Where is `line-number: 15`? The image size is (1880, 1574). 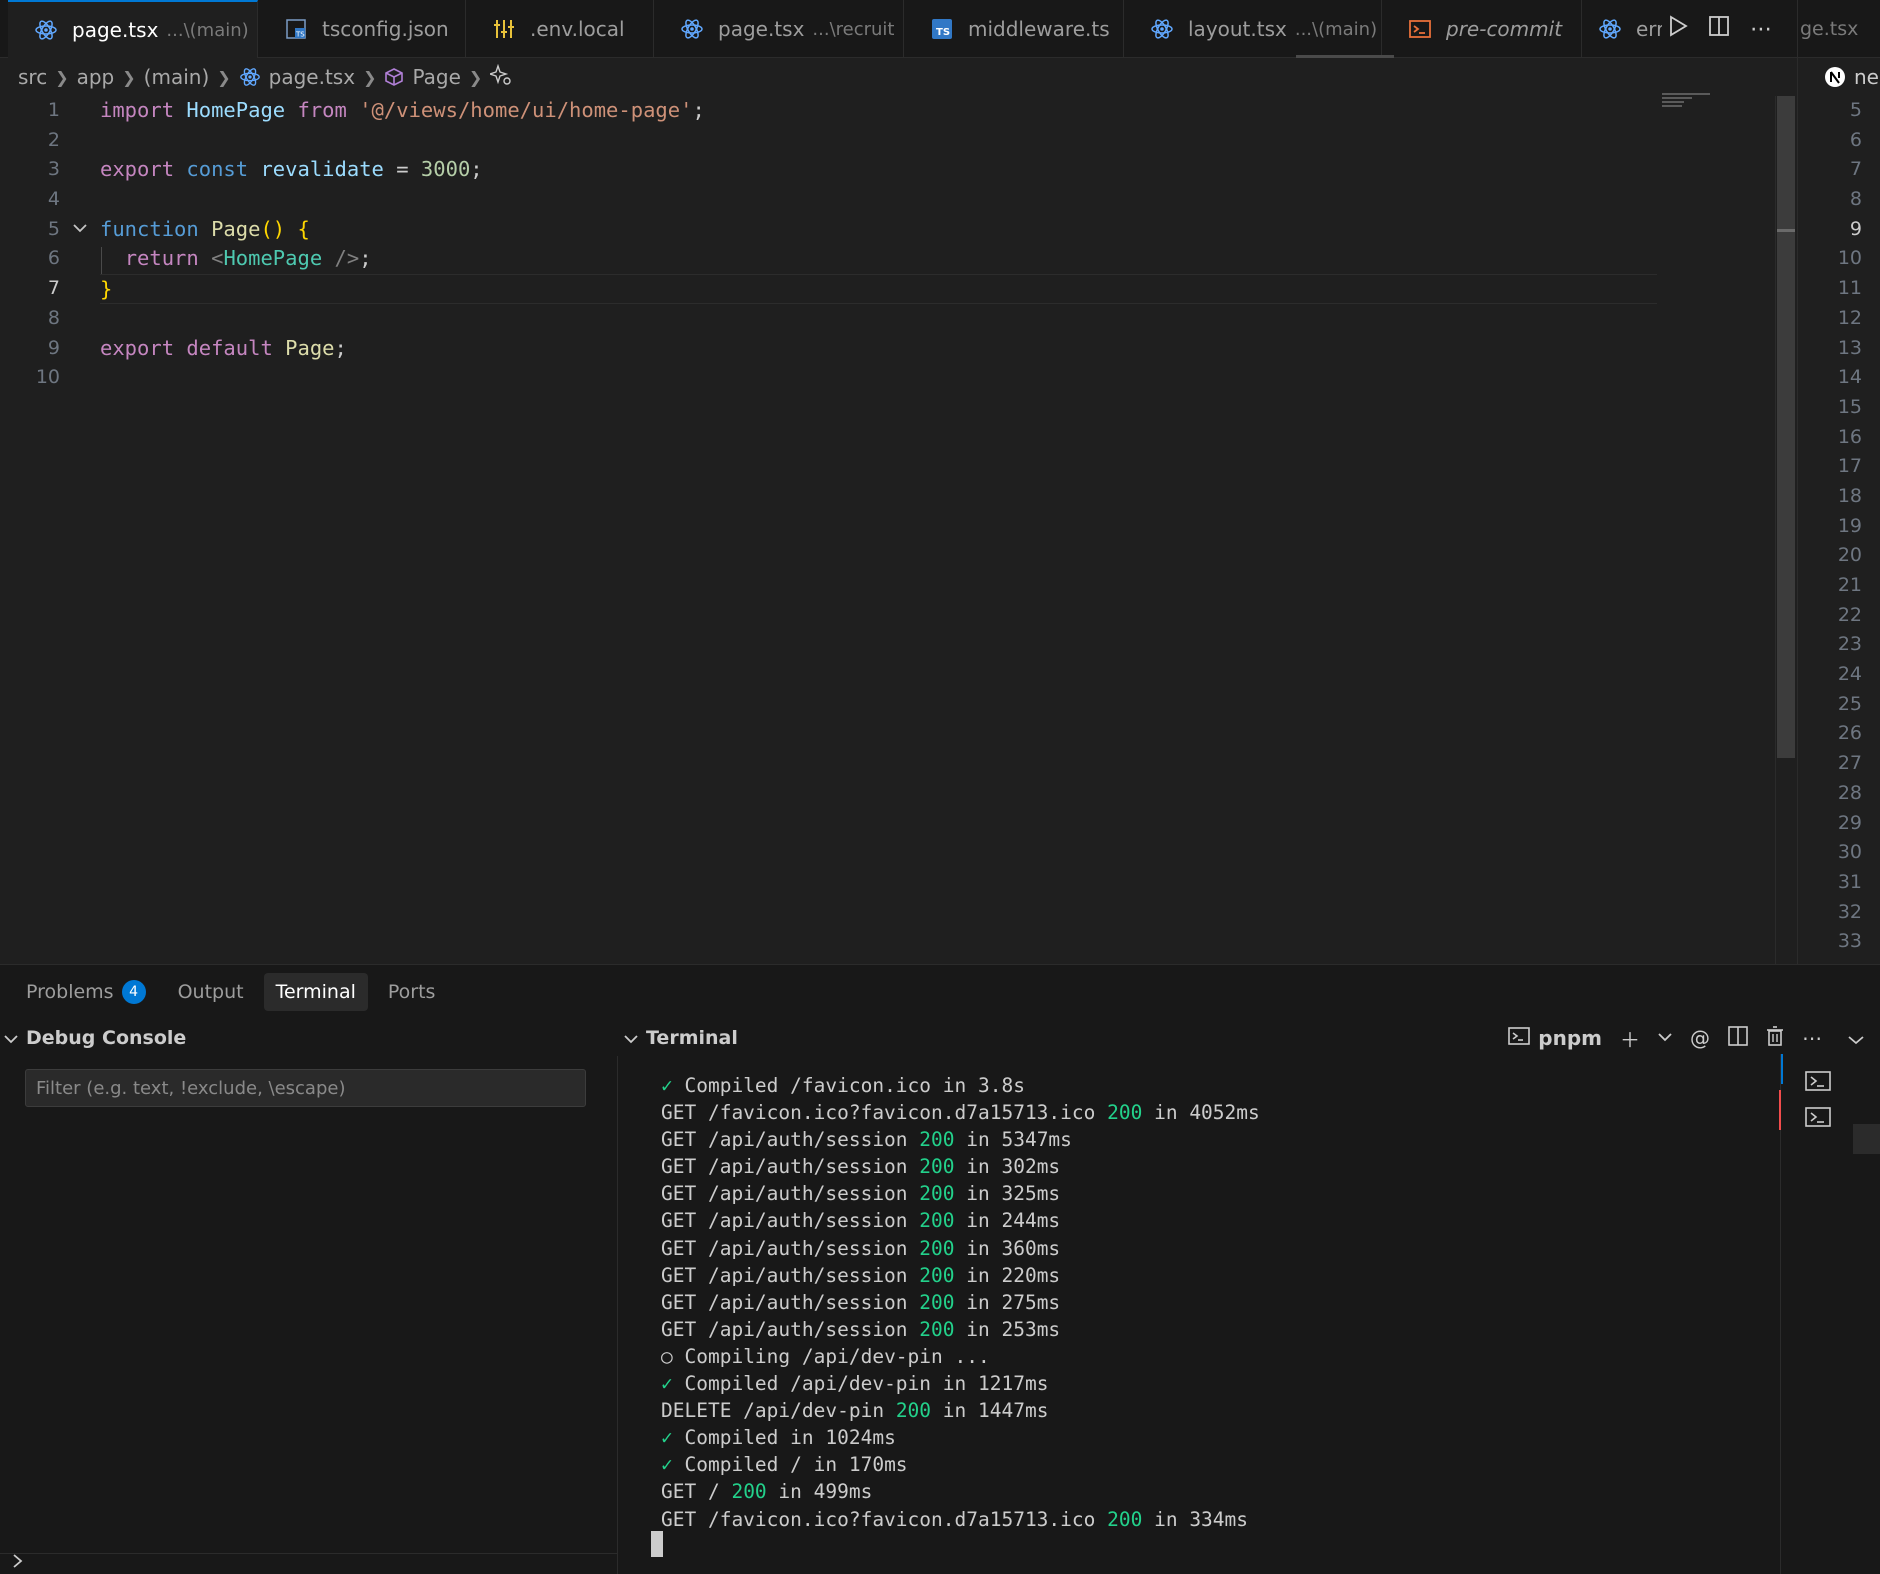 line-number: 15 is located at coordinates (1849, 406).